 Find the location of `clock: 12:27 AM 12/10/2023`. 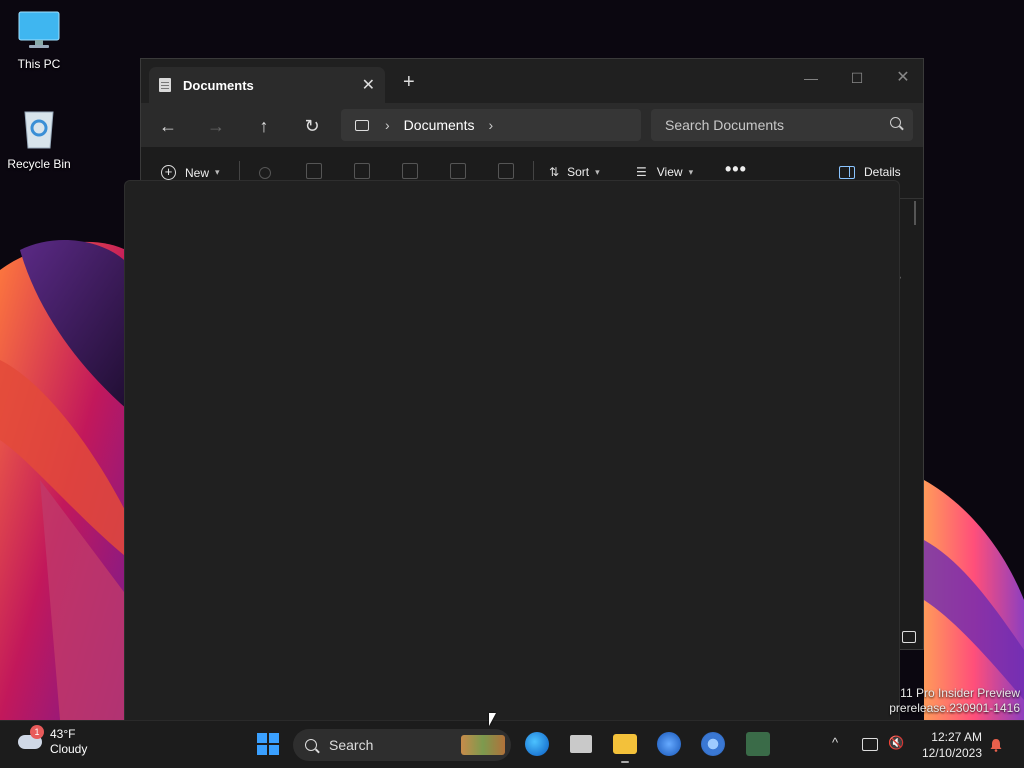

clock: 12:27 AM 12/10/2023 is located at coordinates (950, 745).